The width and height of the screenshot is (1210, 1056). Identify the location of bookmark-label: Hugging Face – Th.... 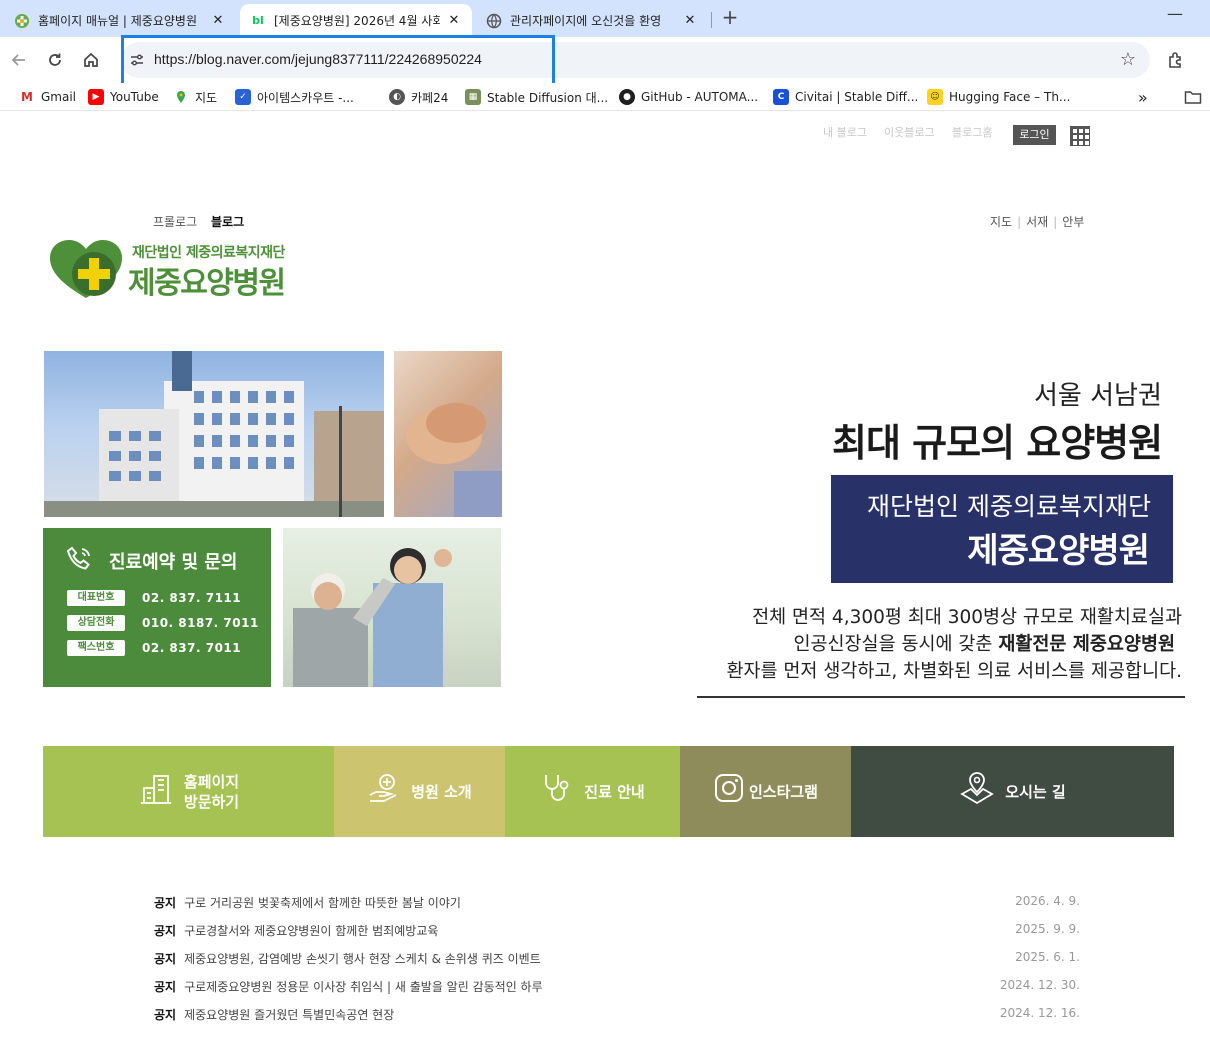
(1010, 97).